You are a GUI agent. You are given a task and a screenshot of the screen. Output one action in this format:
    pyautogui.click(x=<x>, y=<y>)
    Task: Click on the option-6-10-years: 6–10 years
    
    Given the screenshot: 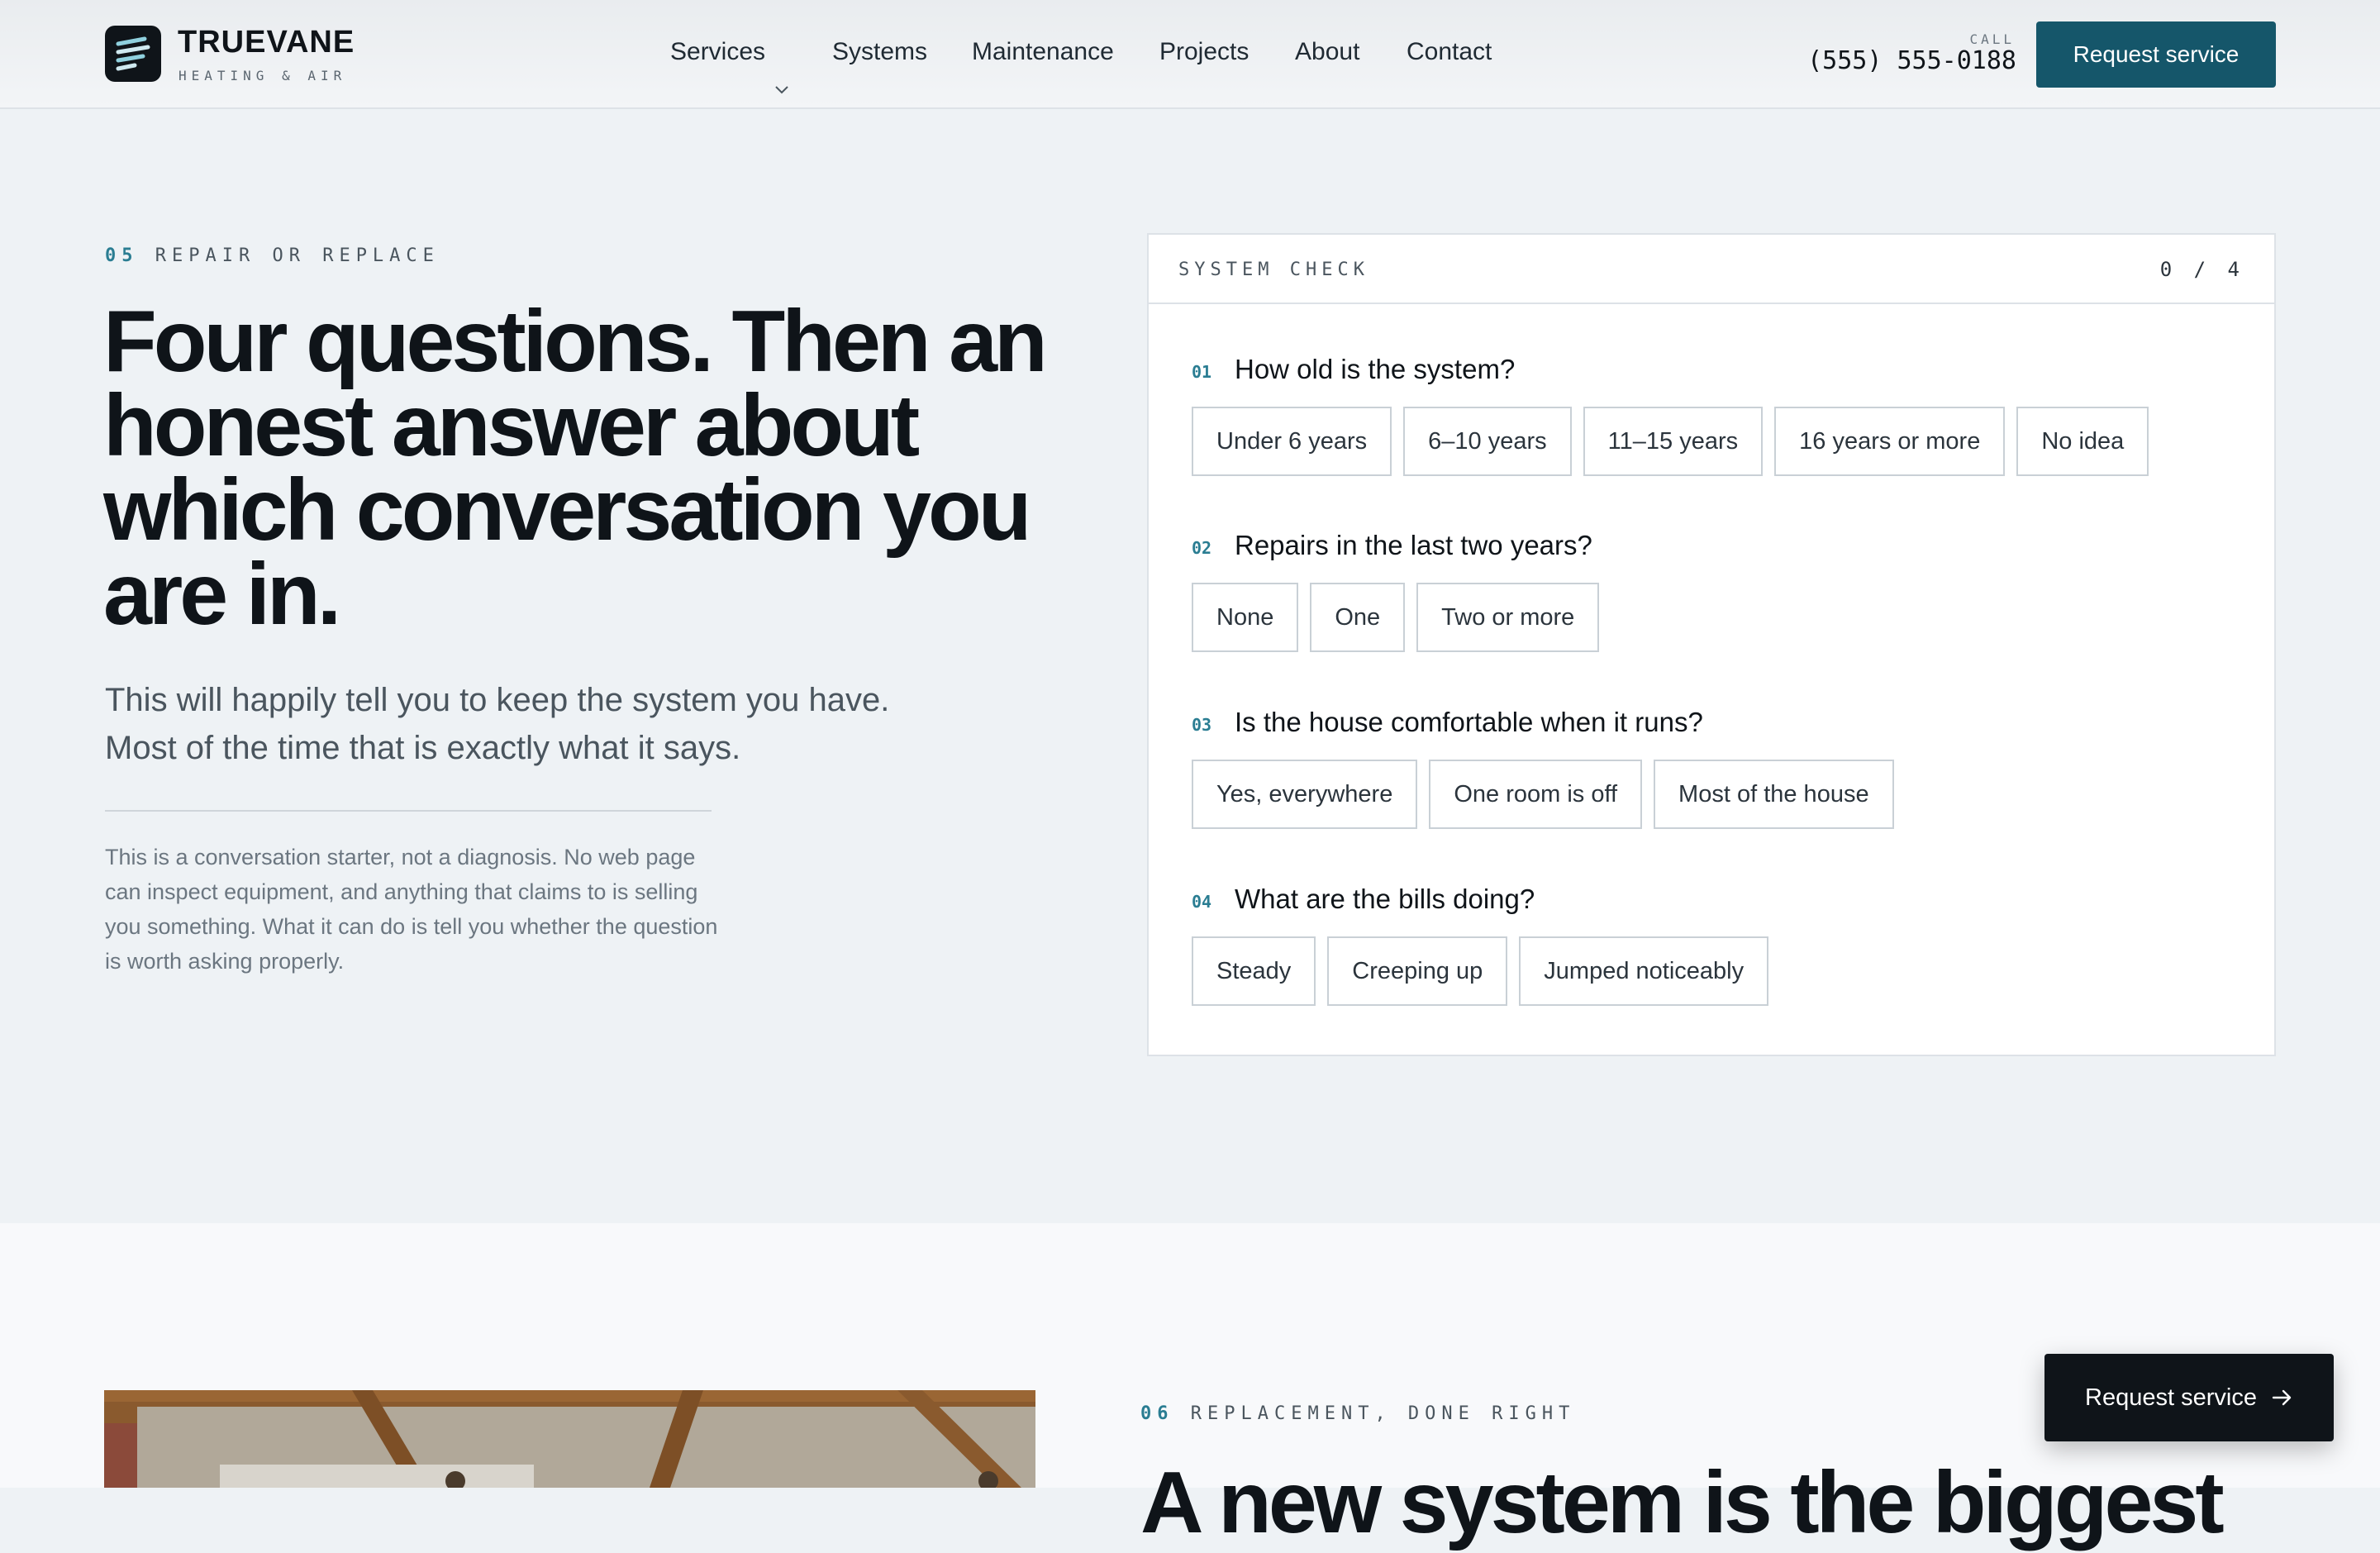 What is the action you would take?
    pyautogui.click(x=1487, y=442)
    